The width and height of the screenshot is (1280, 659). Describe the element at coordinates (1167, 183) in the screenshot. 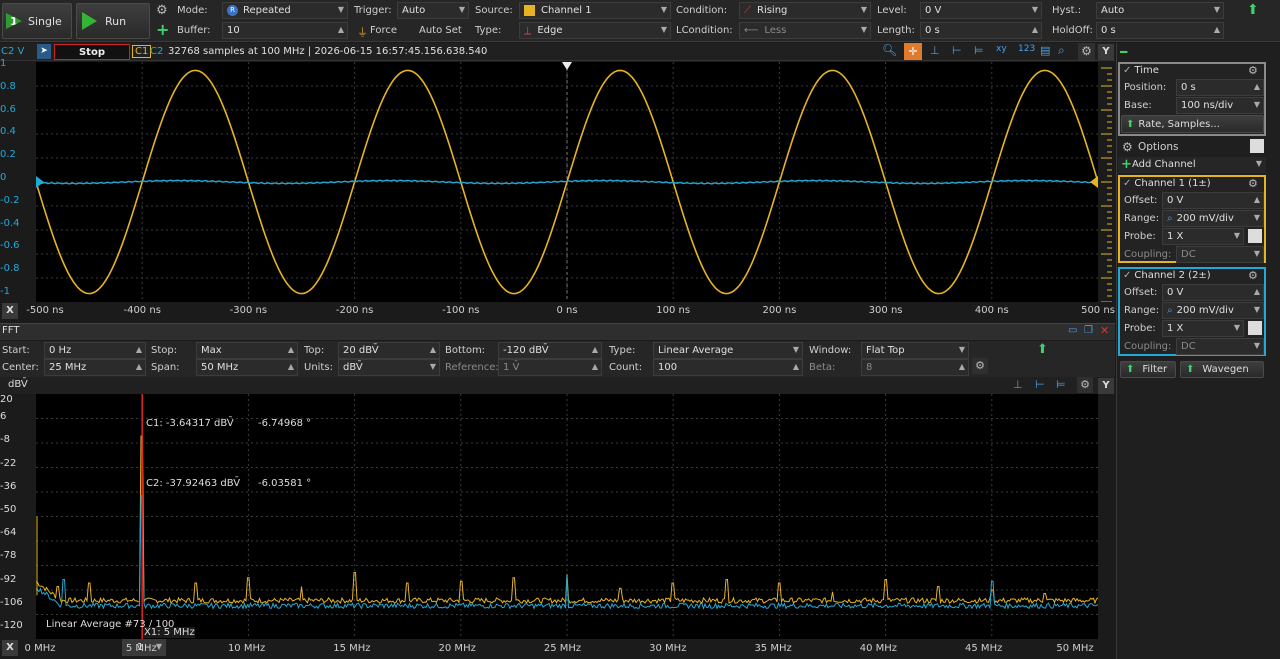

I see `channel1-title: ✓ Channel 1 (1±)` at that location.